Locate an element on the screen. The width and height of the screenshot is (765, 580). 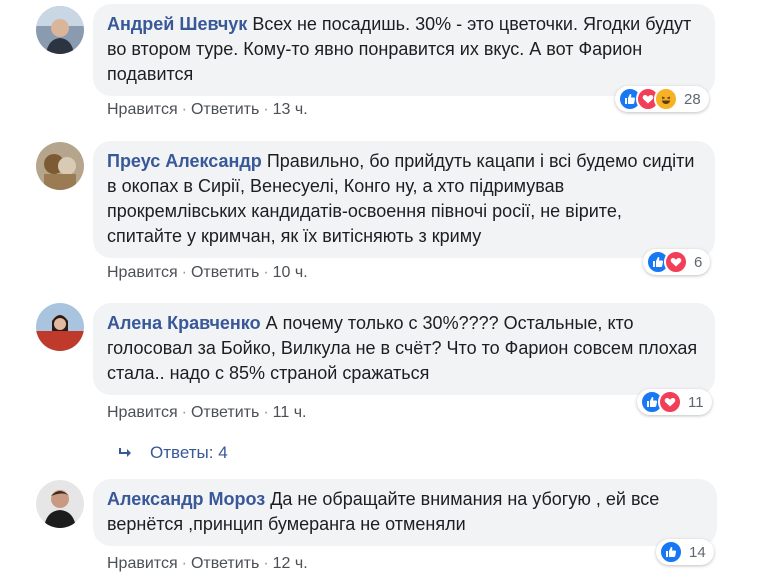
comment-time: 11 ч. is located at coordinates (290, 412).